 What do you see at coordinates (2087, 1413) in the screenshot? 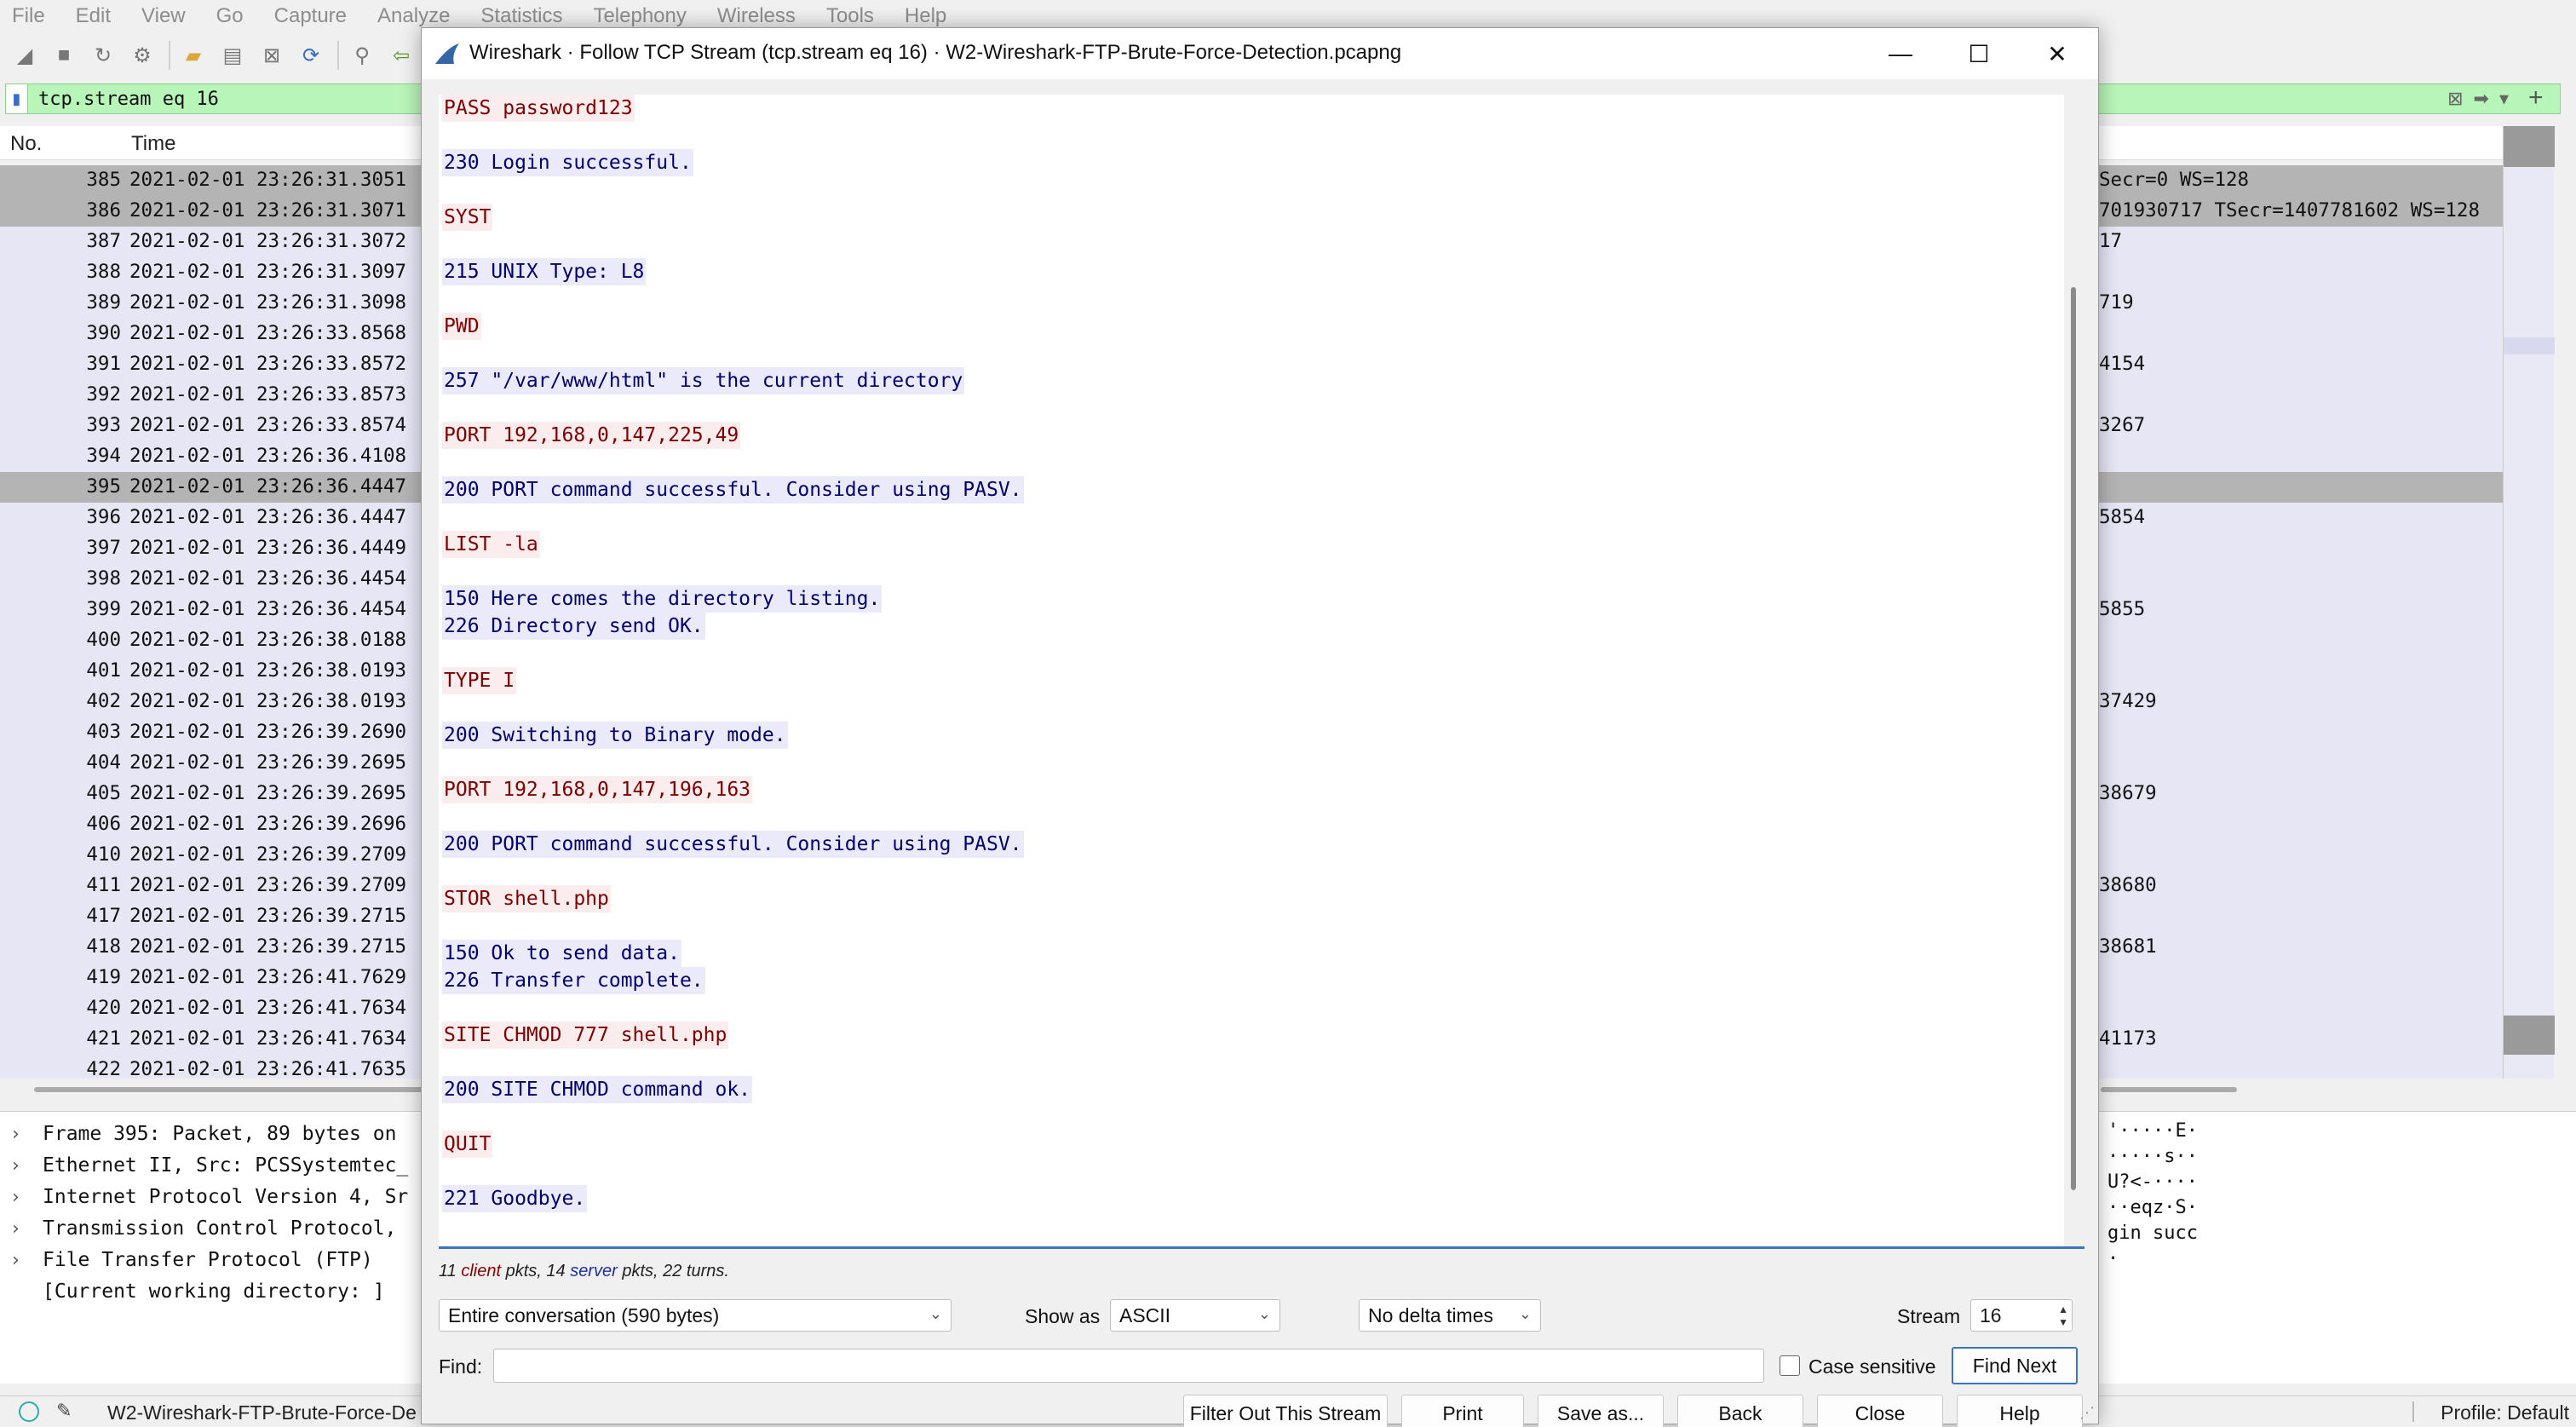
I see `resize-grip-icon: ⋰` at bounding box center [2087, 1413].